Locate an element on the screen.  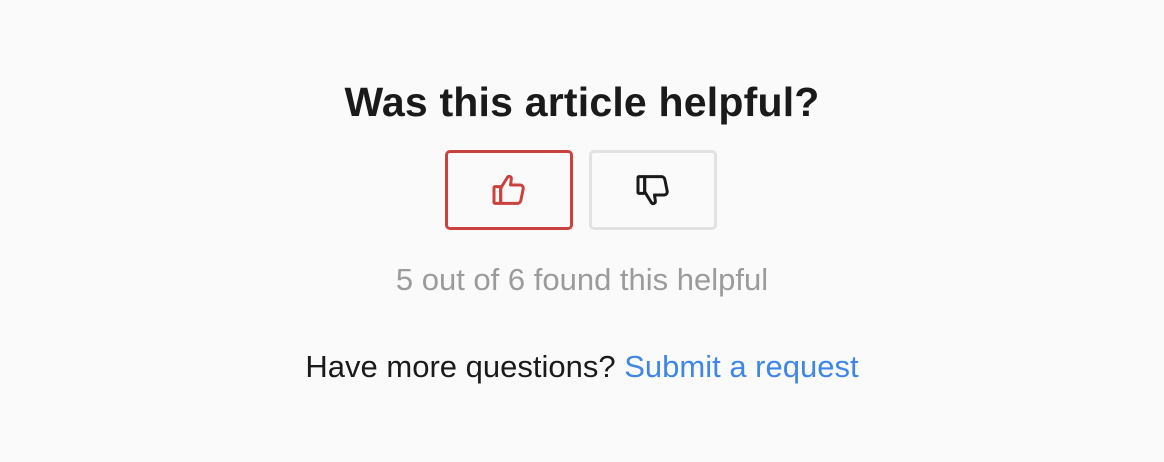
more-questions: Have more questions? Submit a request is located at coordinates (582, 367).